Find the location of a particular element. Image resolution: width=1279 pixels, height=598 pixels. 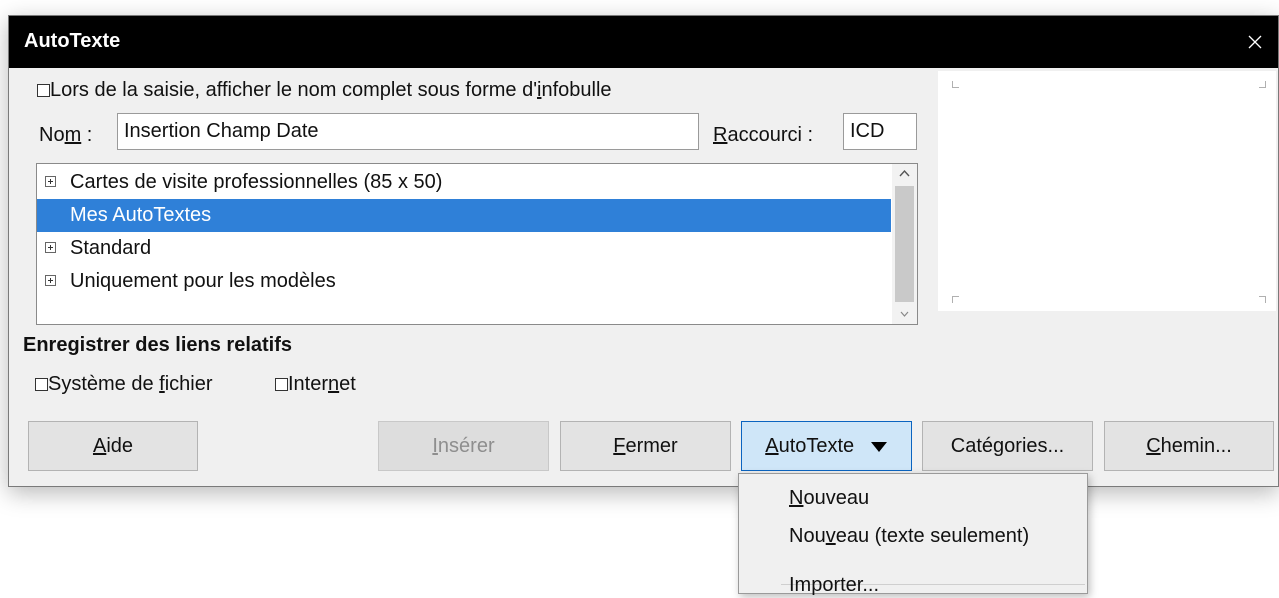

internet-checkbox-row: Internet is located at coordinates (315, 384).